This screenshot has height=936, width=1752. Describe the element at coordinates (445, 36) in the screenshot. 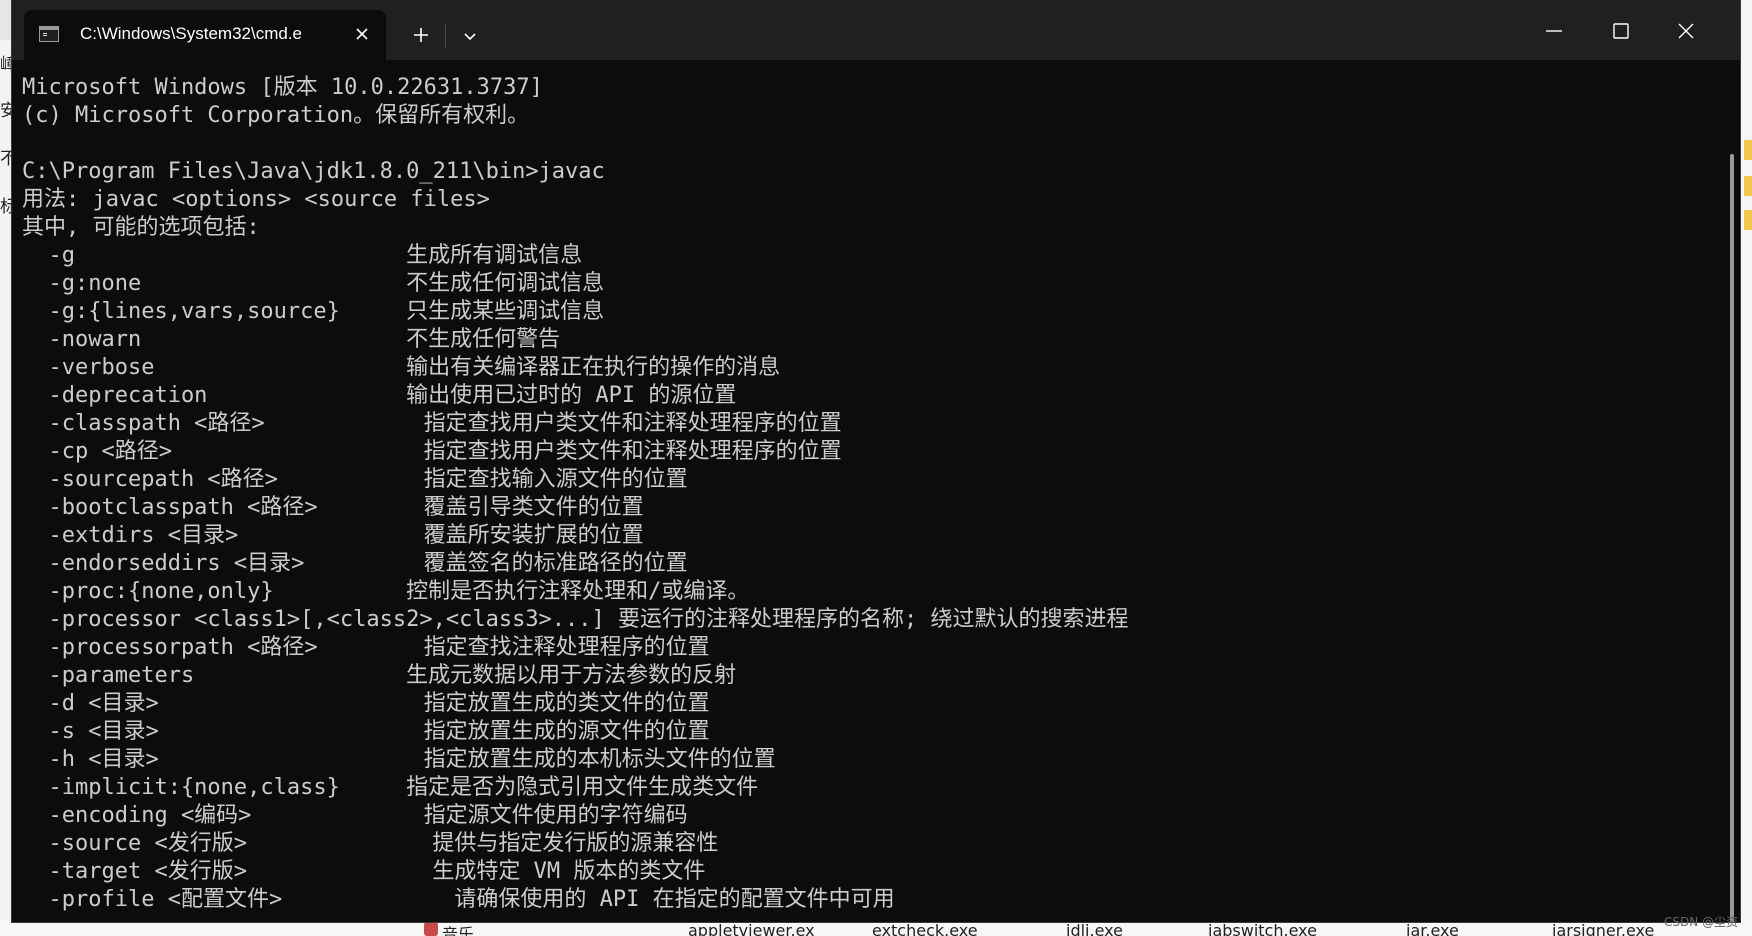

I see `tab-separator` at that location.